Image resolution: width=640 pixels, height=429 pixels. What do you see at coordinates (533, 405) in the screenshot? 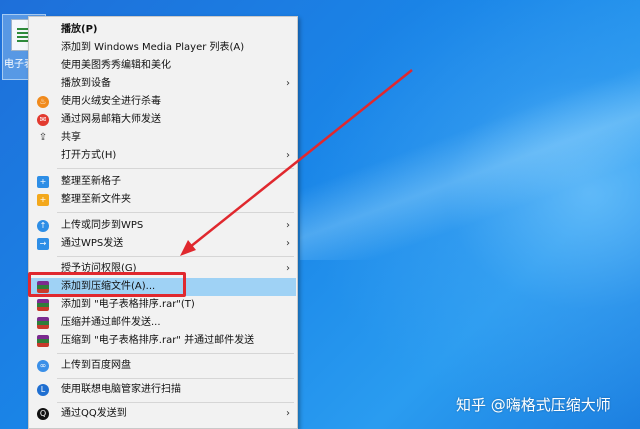
I see `watermark-text: 知乎 @嗨格式压缩大师` at bounding box center [533, 405].